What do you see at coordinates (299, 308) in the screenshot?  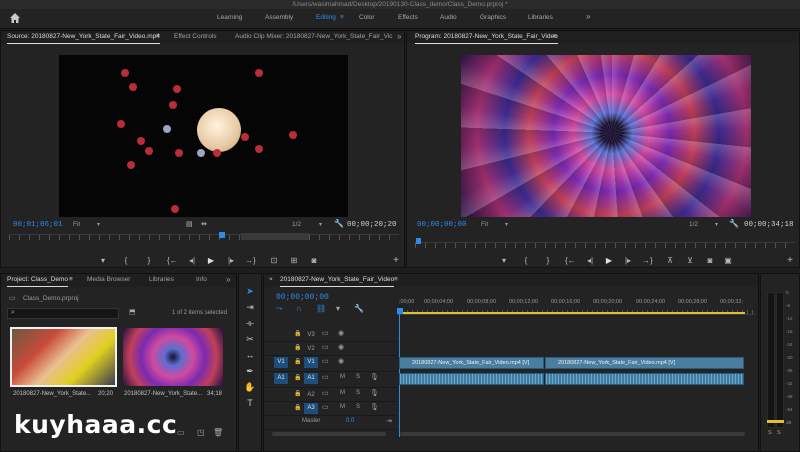 I see `snap-icon: ∩` at bounding box center [299, 308].